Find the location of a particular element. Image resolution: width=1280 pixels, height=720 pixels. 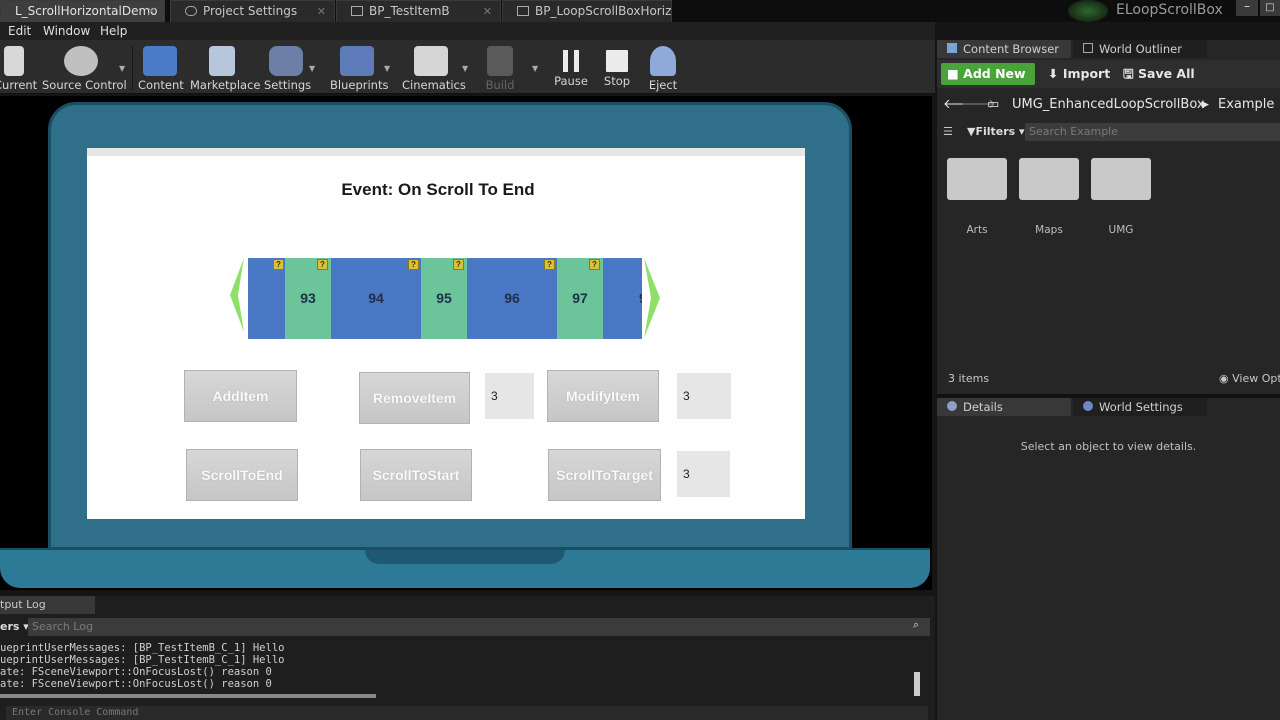

pause-button: Pause is located at coordinates (571, 67).